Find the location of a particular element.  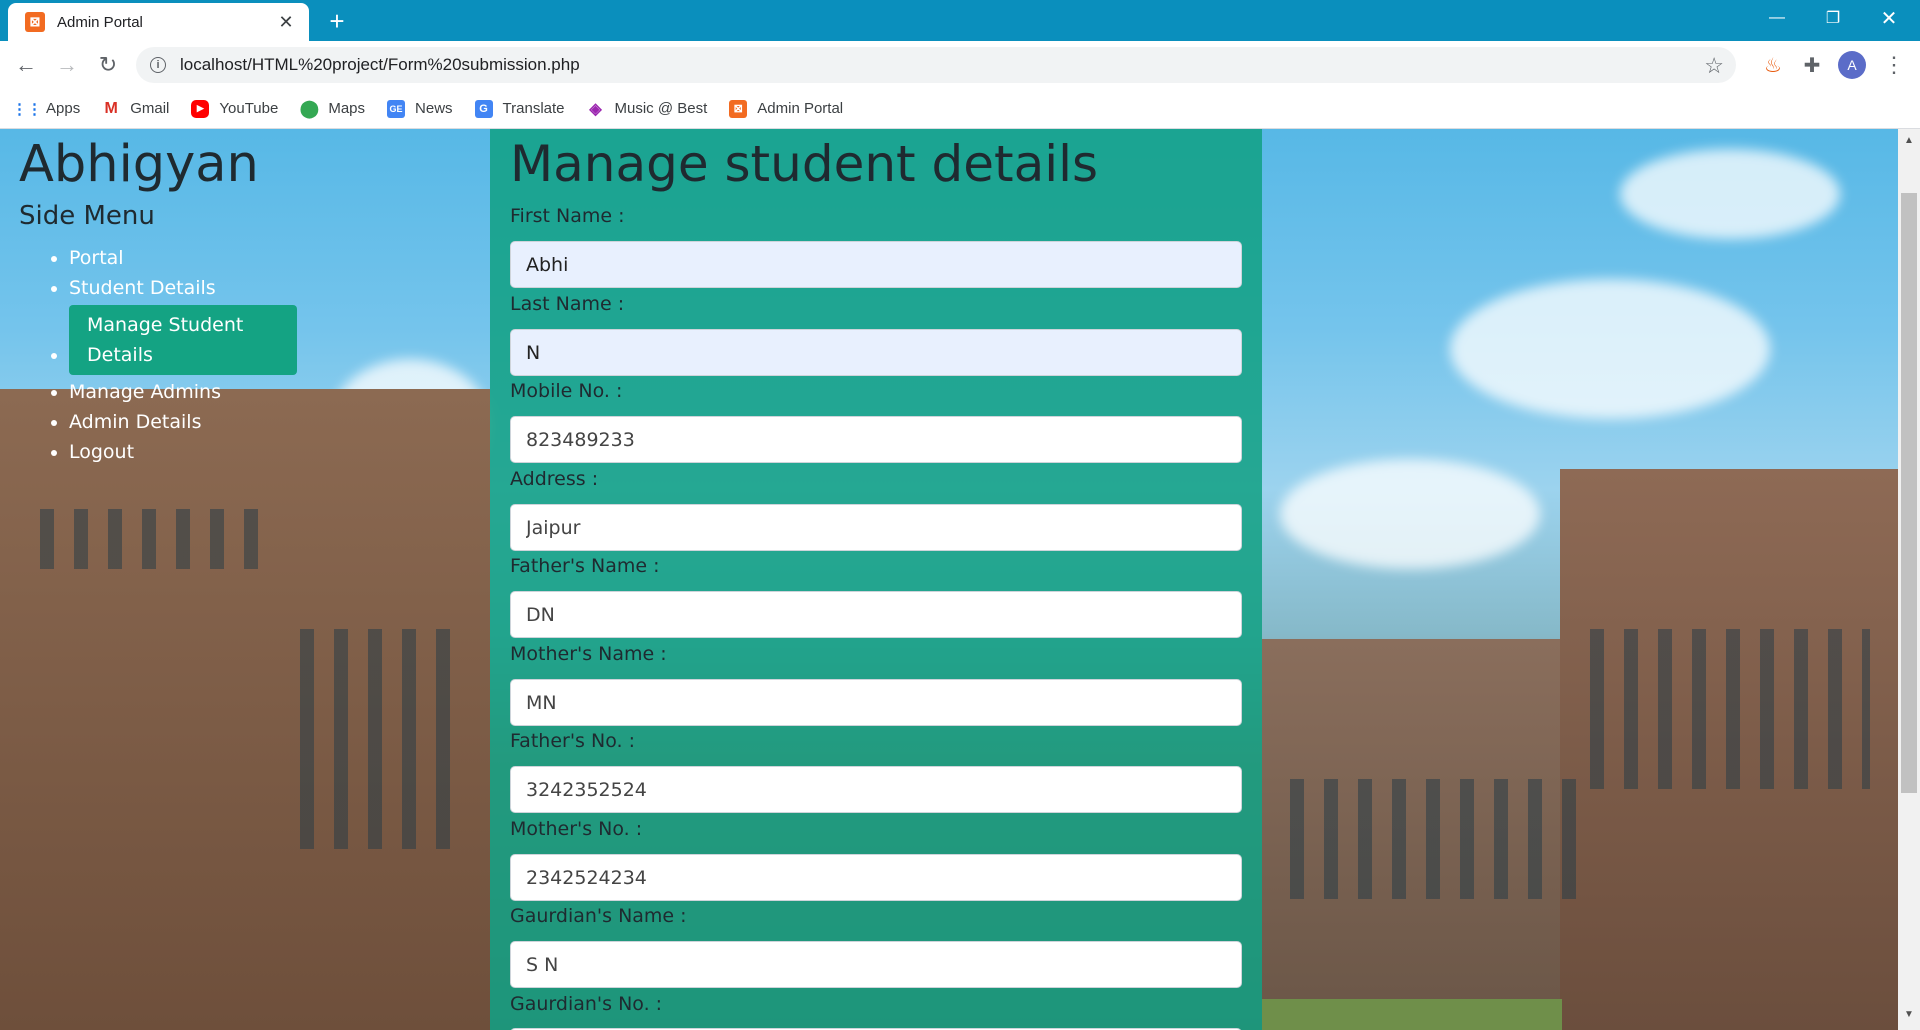

page-scrollbar: ▲ ▼ is located at coordinates (1909, 579).